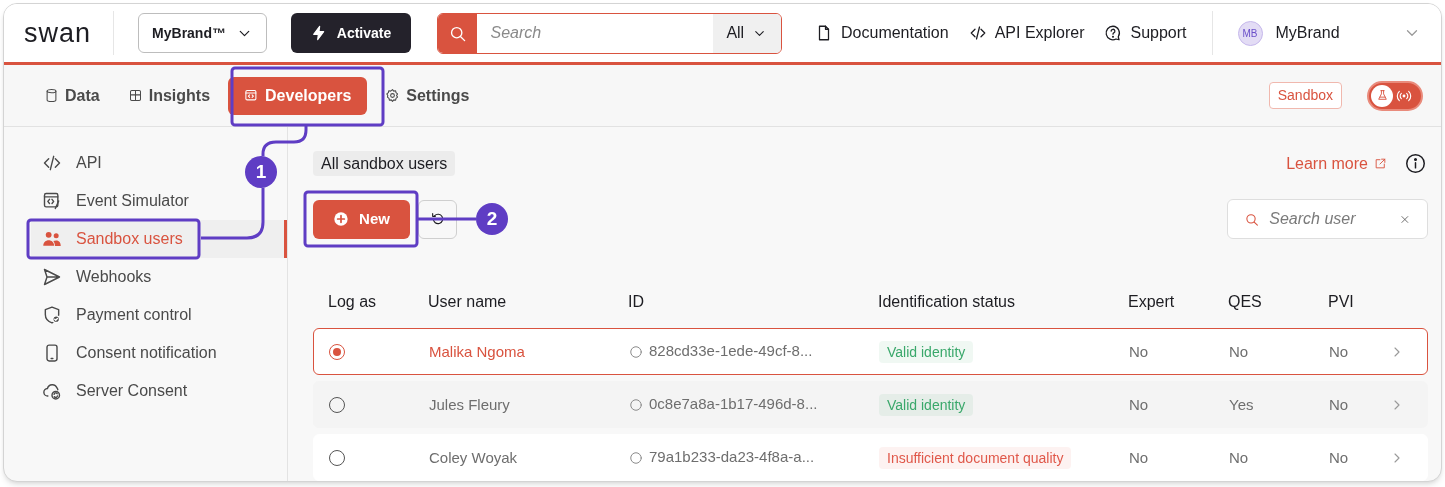 Image resolution: width=1445 pixels, height=487 pixels. Describe the element at coordinates (68, 163) in the screenshot. I see `sidebar-item: API` at that location.